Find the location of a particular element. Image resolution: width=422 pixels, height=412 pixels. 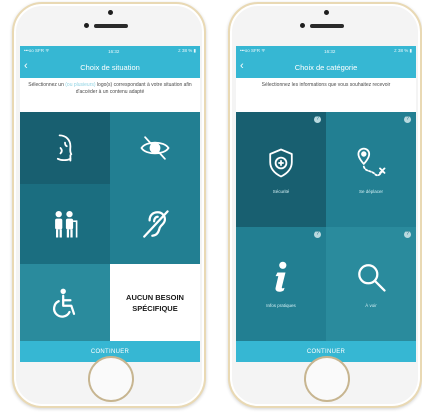

shield-plus-icon is located at coordinates (281, 163).